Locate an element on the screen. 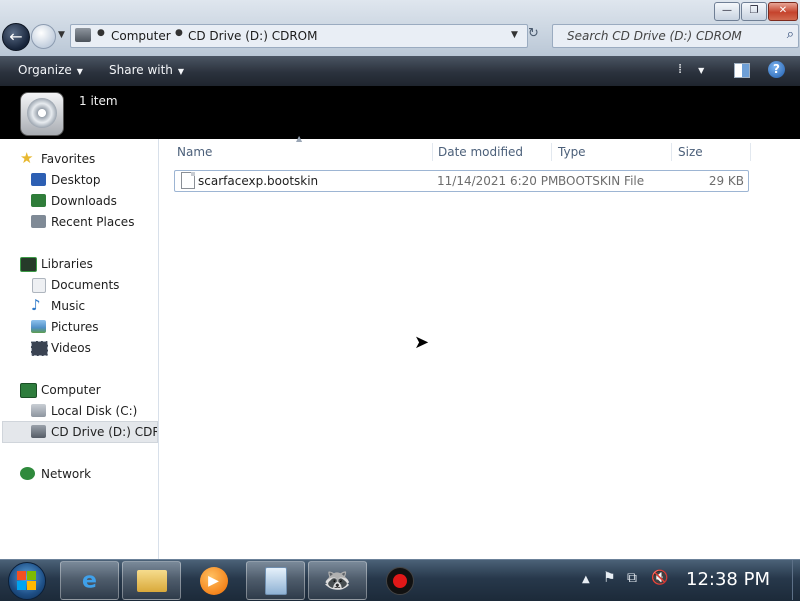 Image resolution: width=800 pixels, height=601 pixels. breadcrumb-cd-drive: CD Drive (D:) CDROM is located at coordinates (252, 36).